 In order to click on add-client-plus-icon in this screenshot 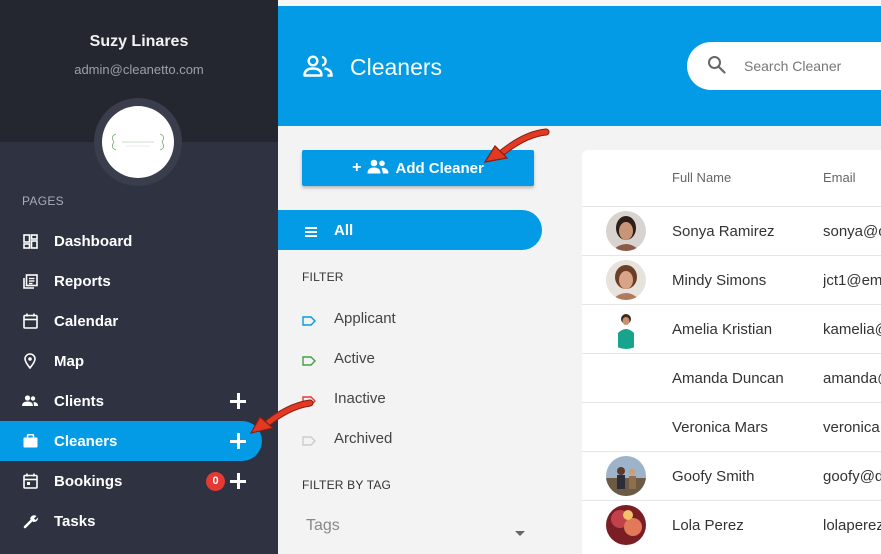, I will do `click(238, 401)`.